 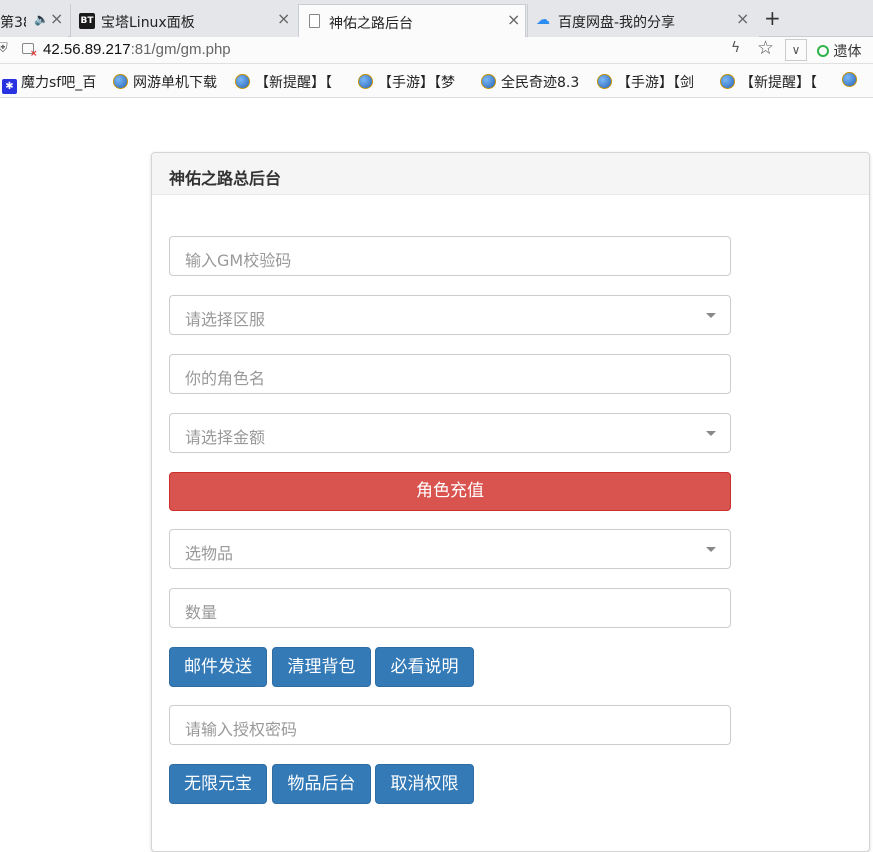 I want to click on quantity-placeholder: 数量, so click(x=201, y=612).